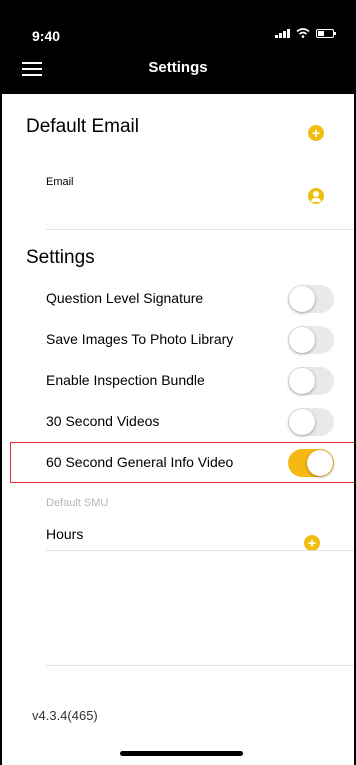 This screenshot has width=356, height=765. Describe the element at coordinates (311, 381) in the screenshot. I see `inspection-bundle-toggle` at that location.